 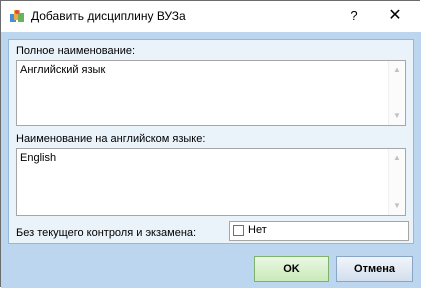 I want to click on close-button: ✕, so click(x=395, y=16).